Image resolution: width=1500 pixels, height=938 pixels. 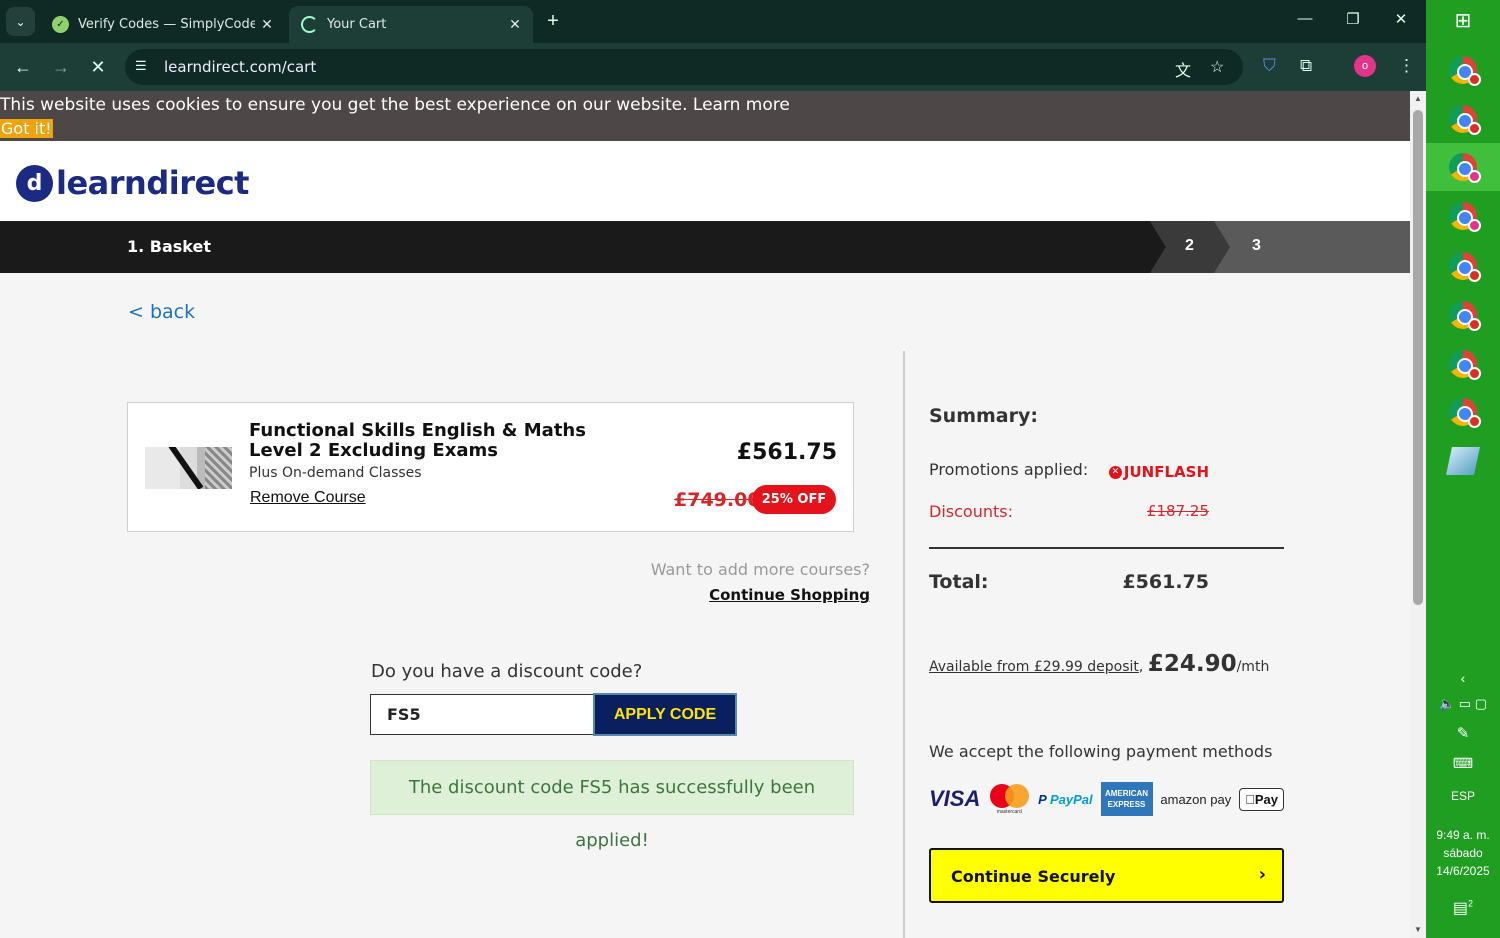 I want to click on loading-spinner-icon, so click(x=309, y=24).